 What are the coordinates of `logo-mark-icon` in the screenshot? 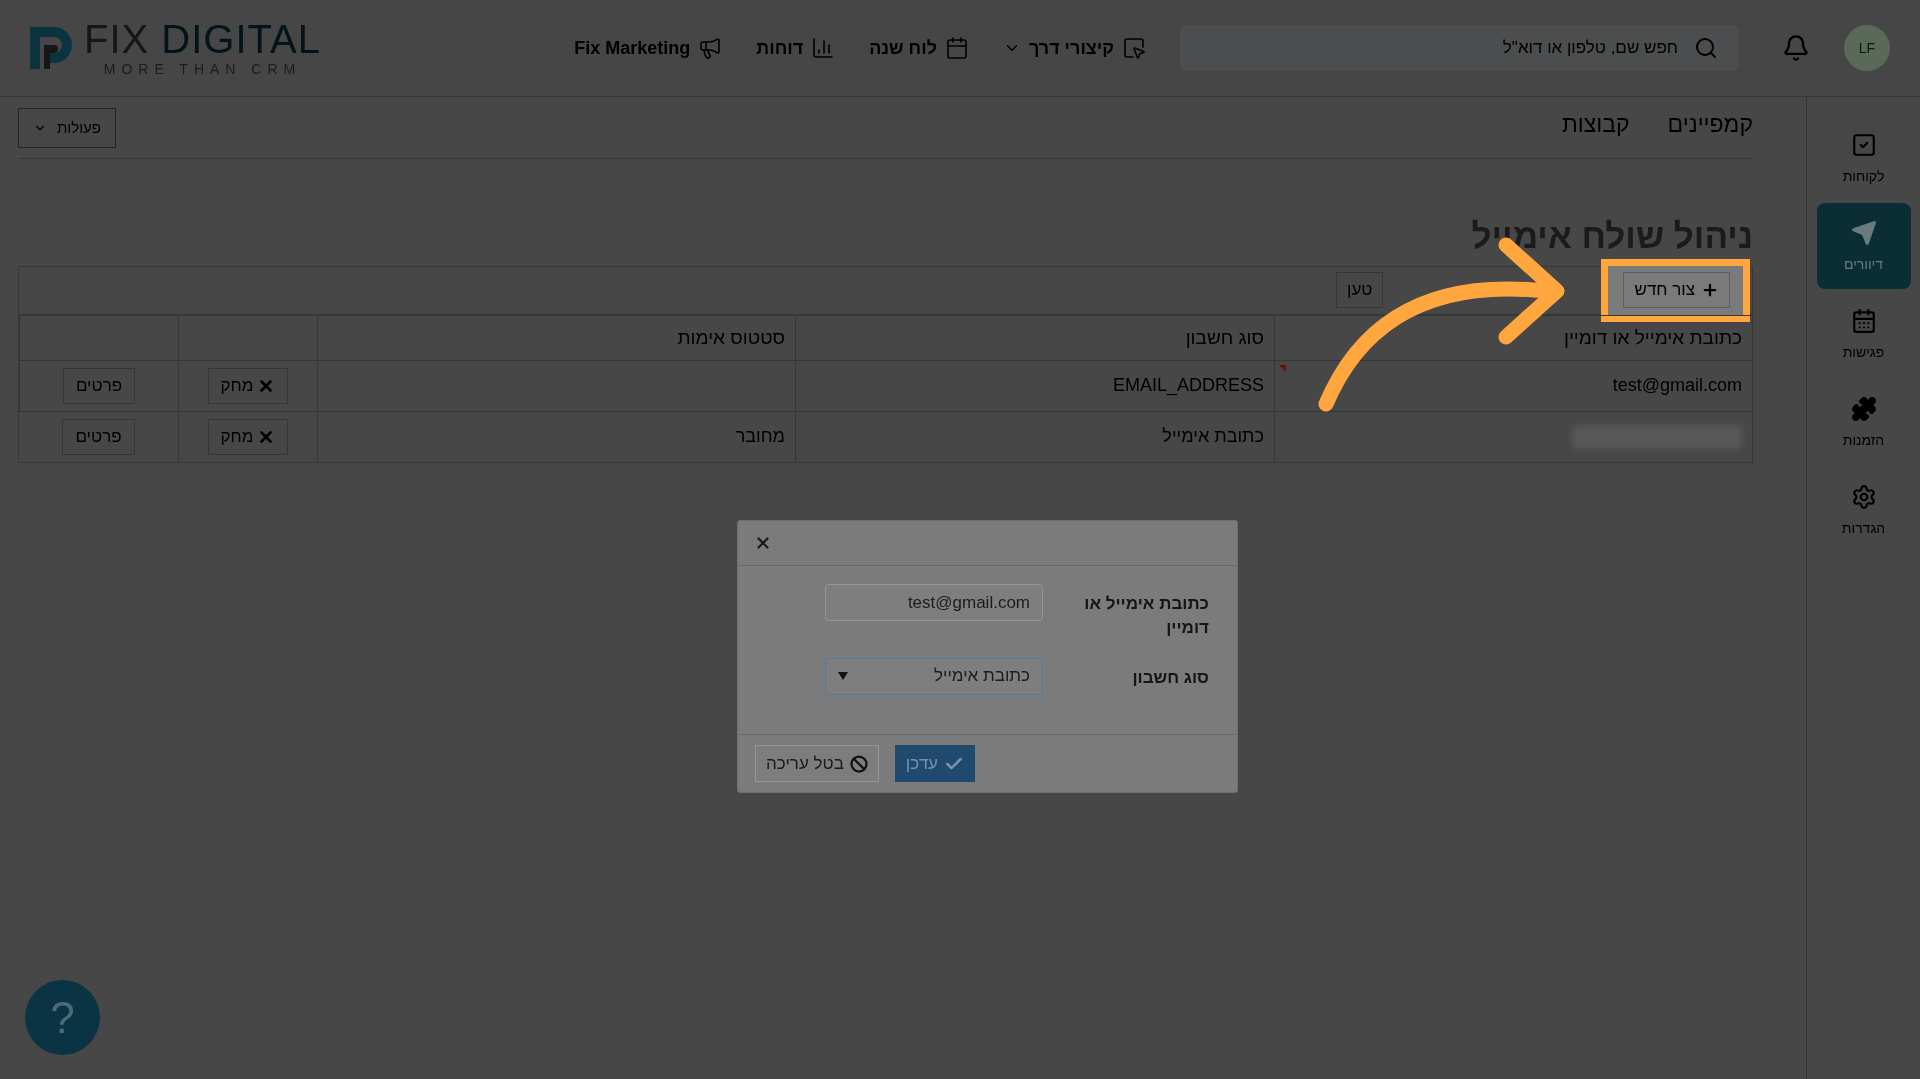 It's located at (51, 48).